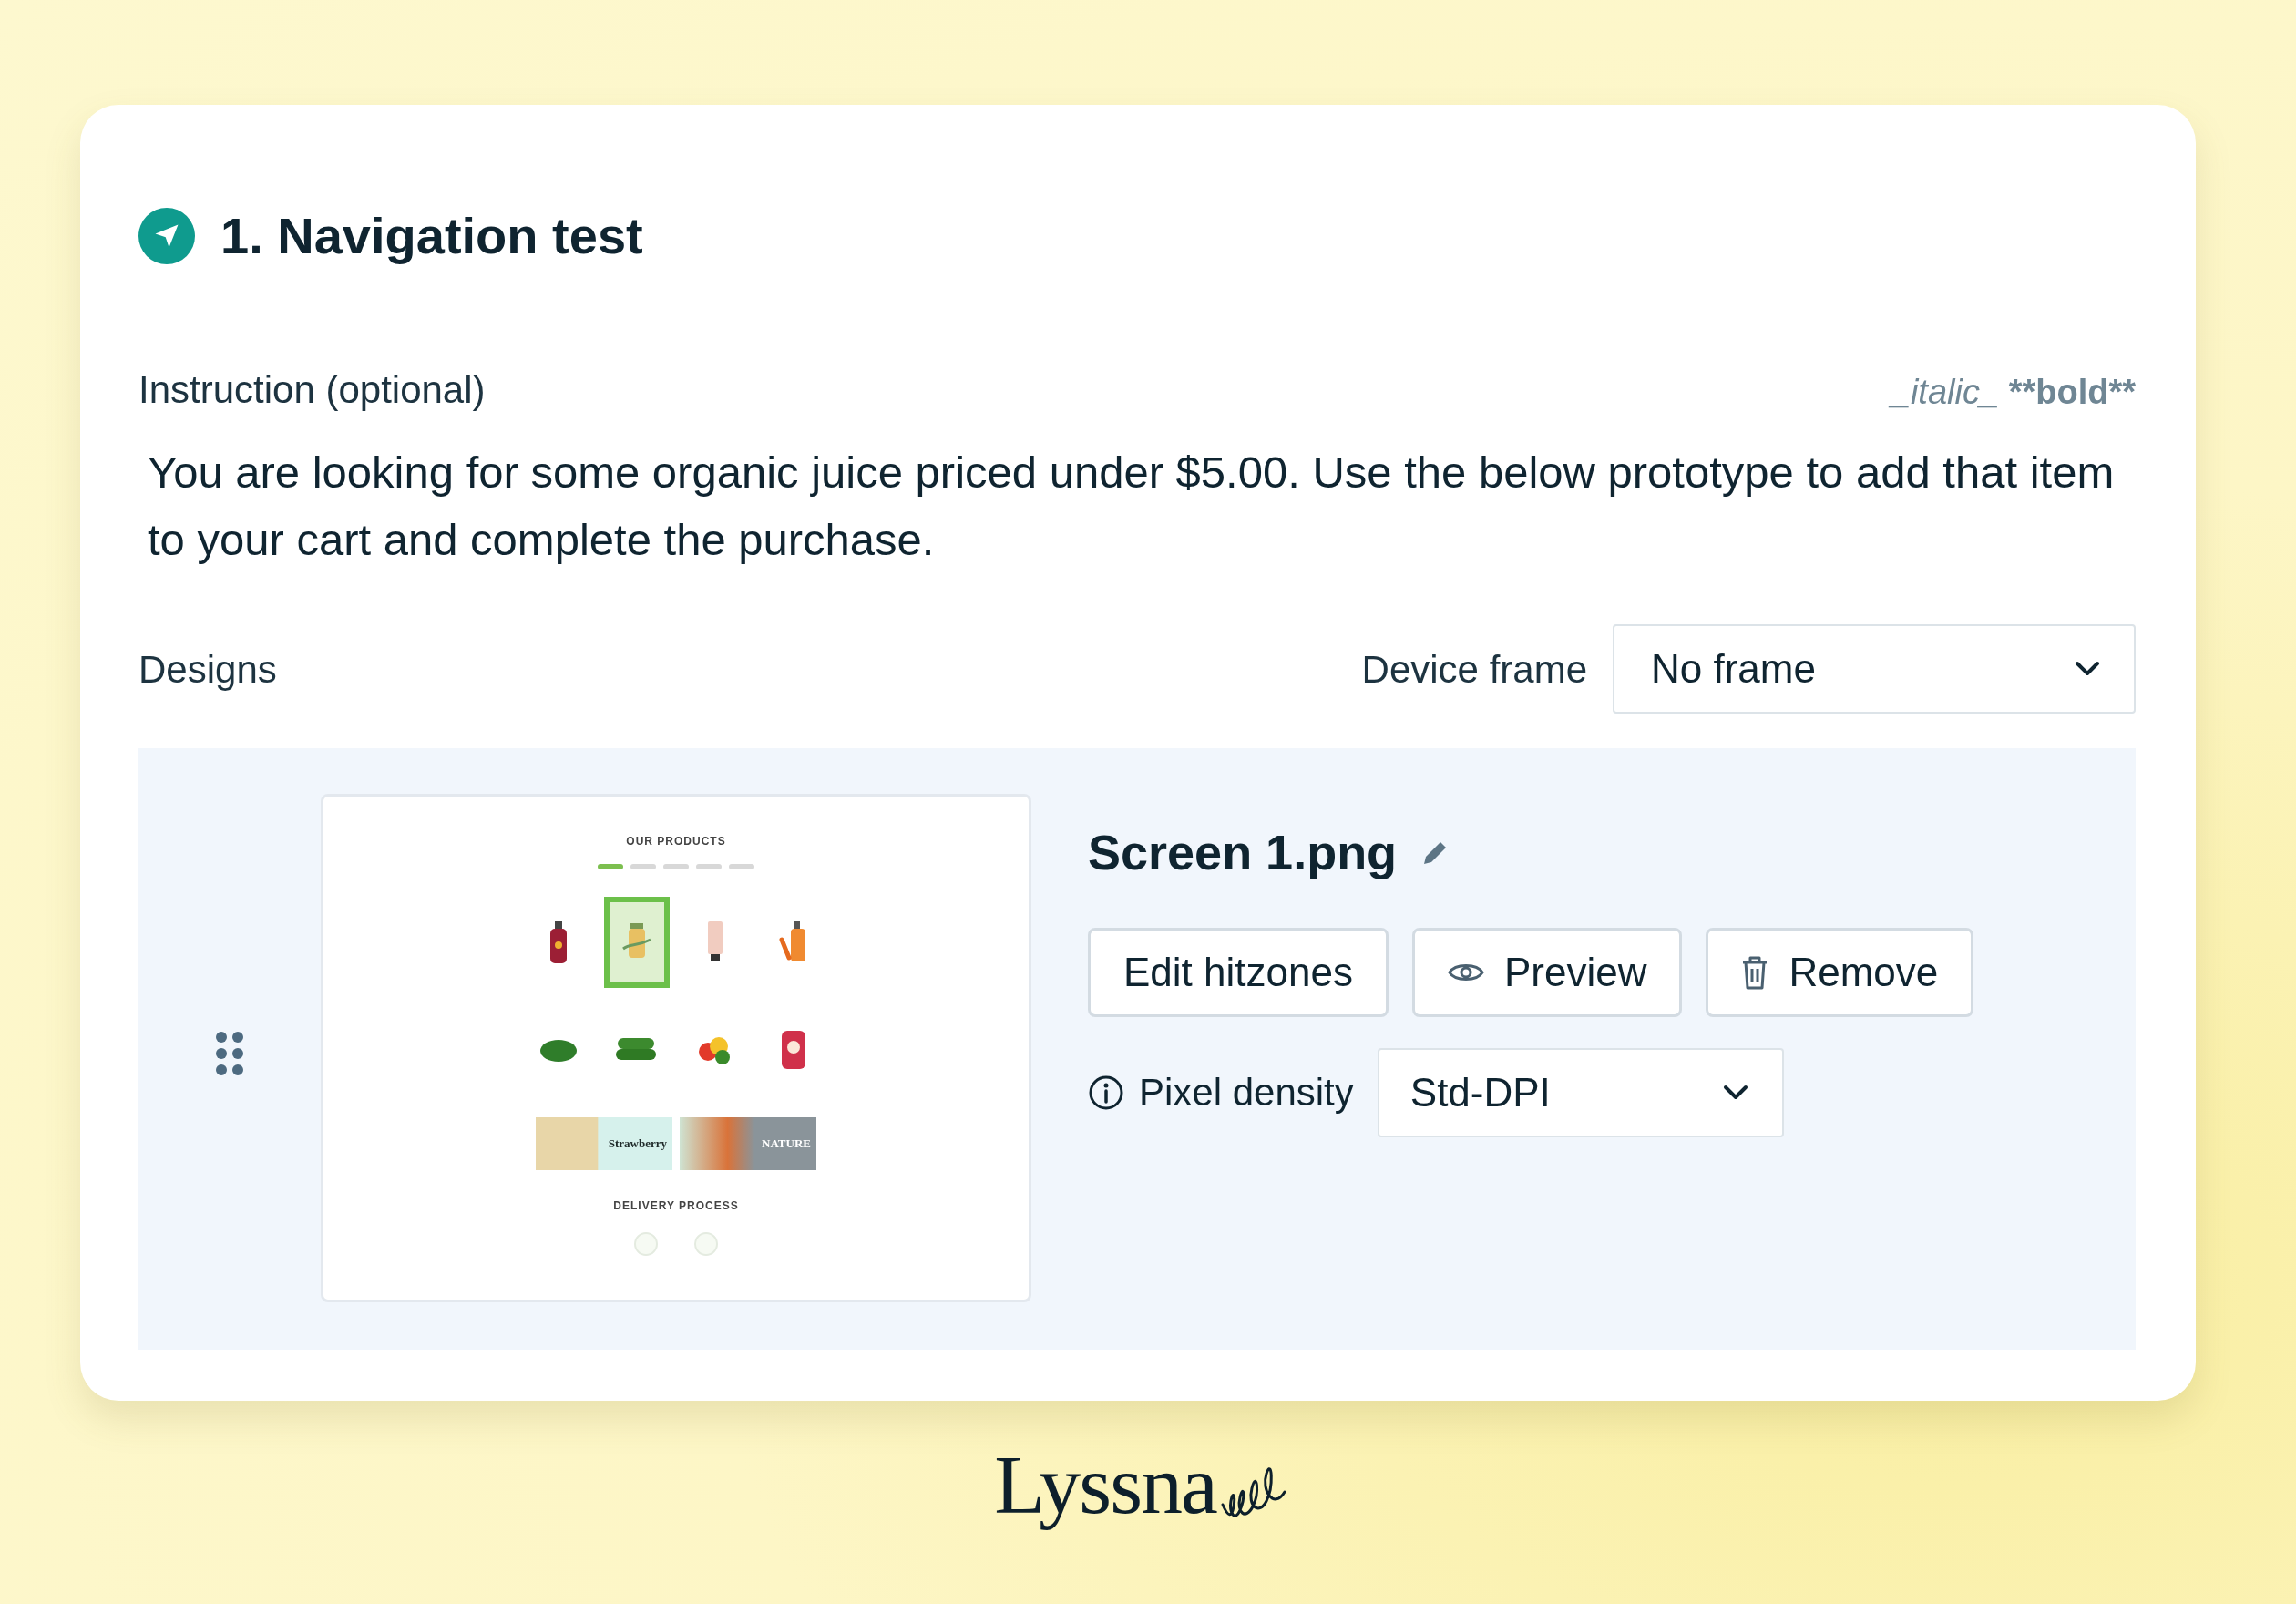 This screenshot has width=2296, height=1604. I want to click on file-name: Screen 1.png, so click(1243, 853).